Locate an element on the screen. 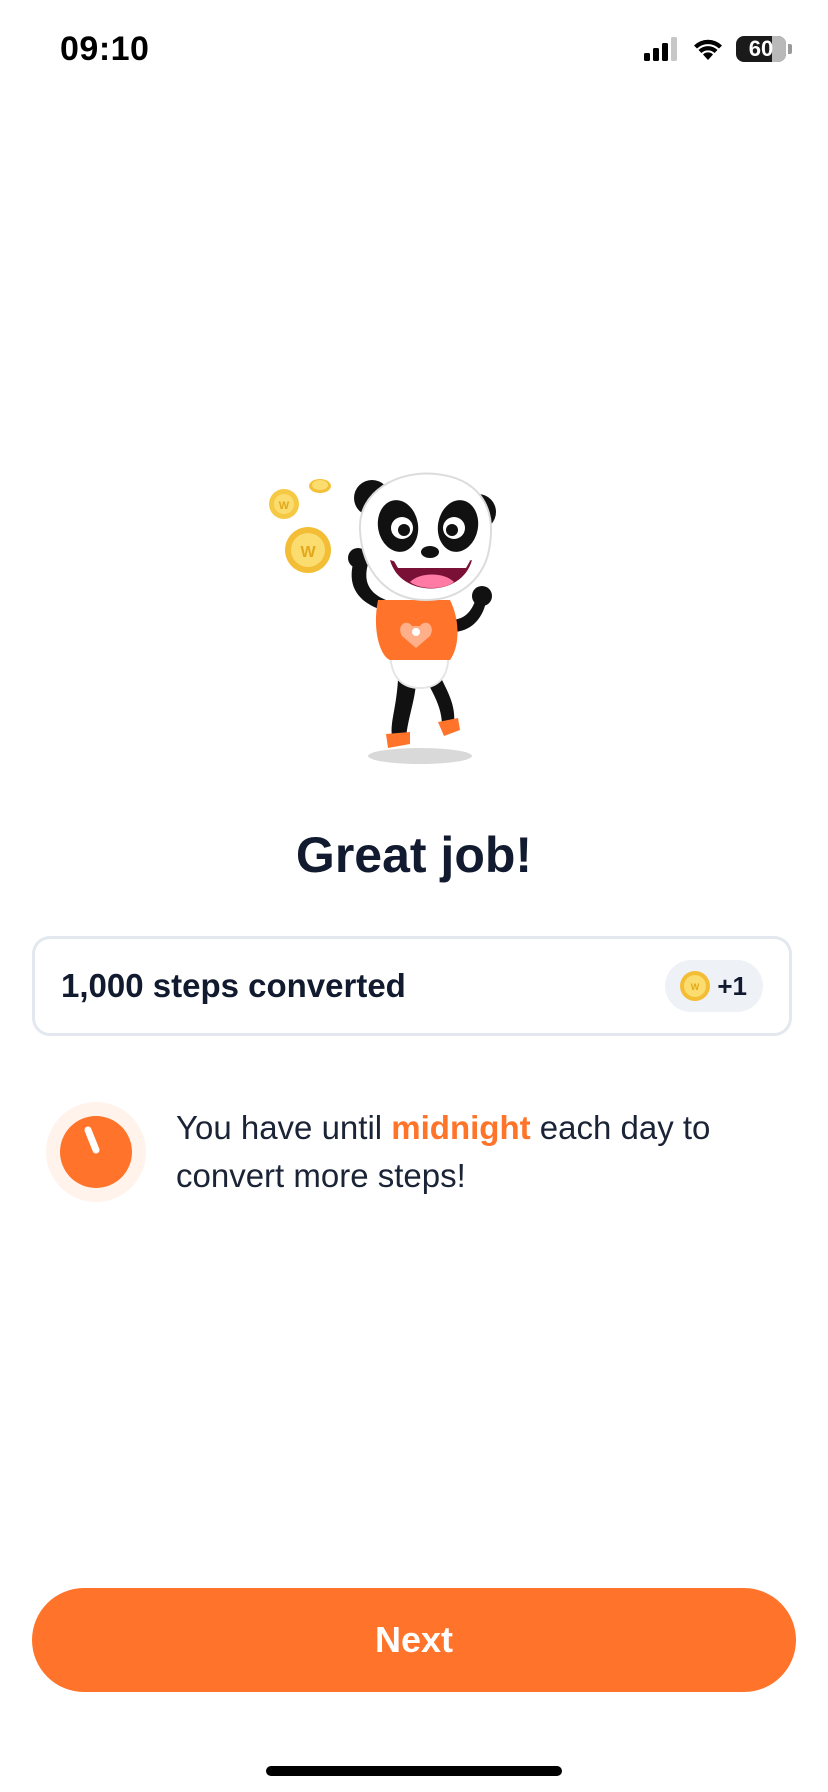 The image size is (828, 1792). signal-icon is located at coordinates (660, 49).